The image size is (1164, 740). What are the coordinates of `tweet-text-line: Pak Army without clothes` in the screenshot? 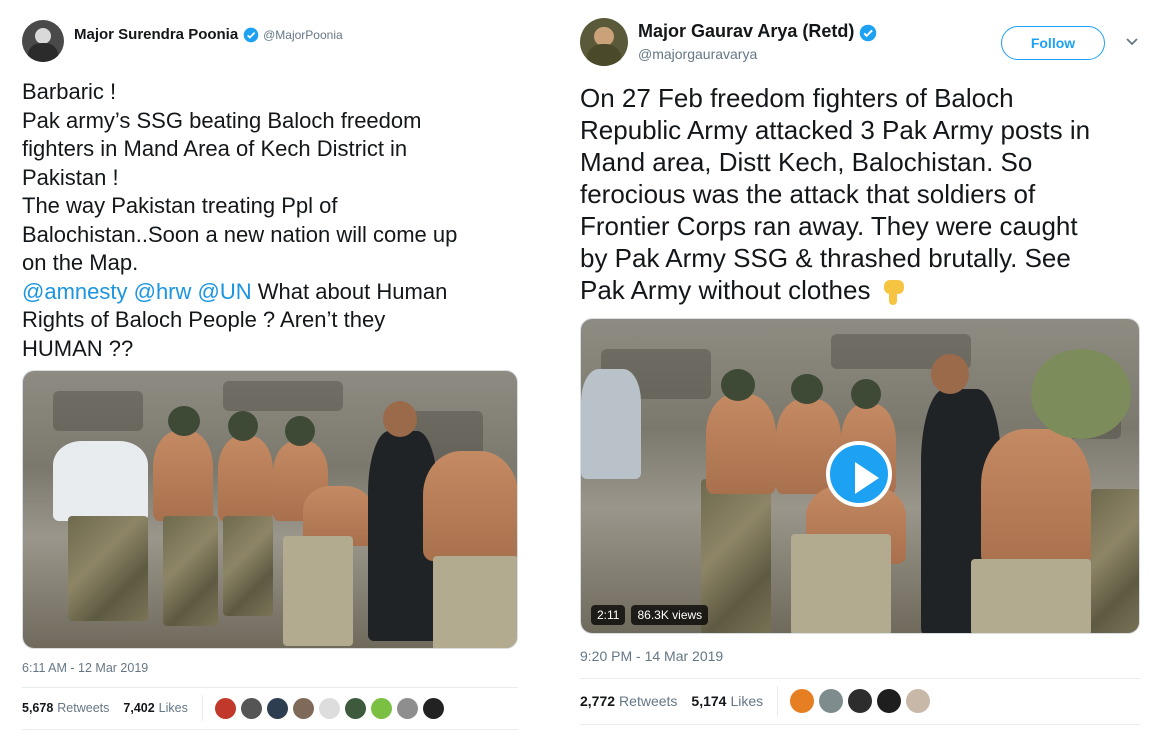 It's located at (725, 290).